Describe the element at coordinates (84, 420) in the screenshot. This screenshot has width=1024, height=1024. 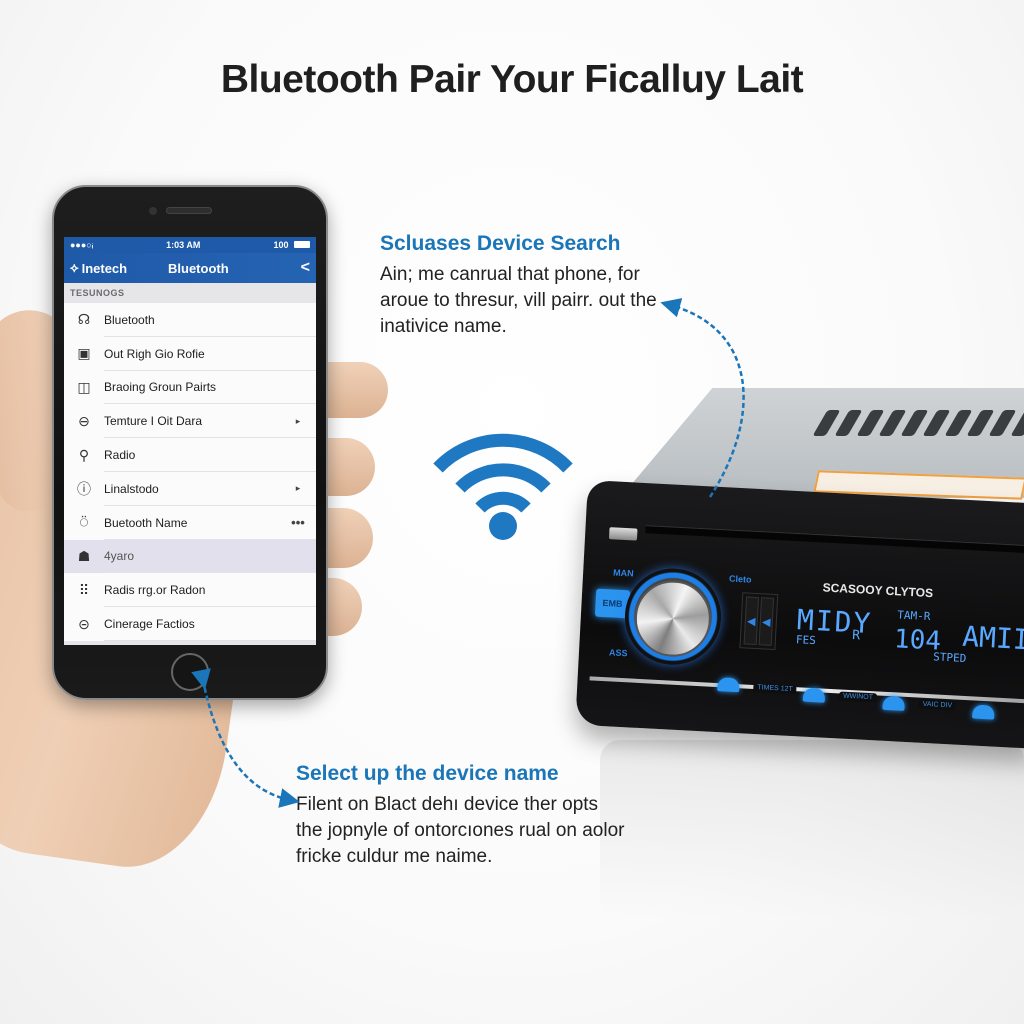
I see `user-icon: ⊖` at that location.